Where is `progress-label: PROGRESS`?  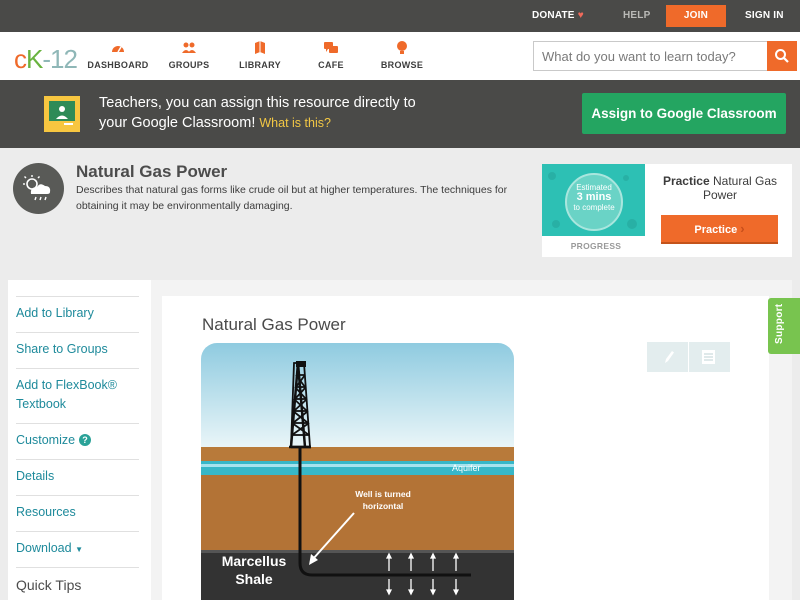 progress-label: PROGRESS is located at coordinates (596, 246).